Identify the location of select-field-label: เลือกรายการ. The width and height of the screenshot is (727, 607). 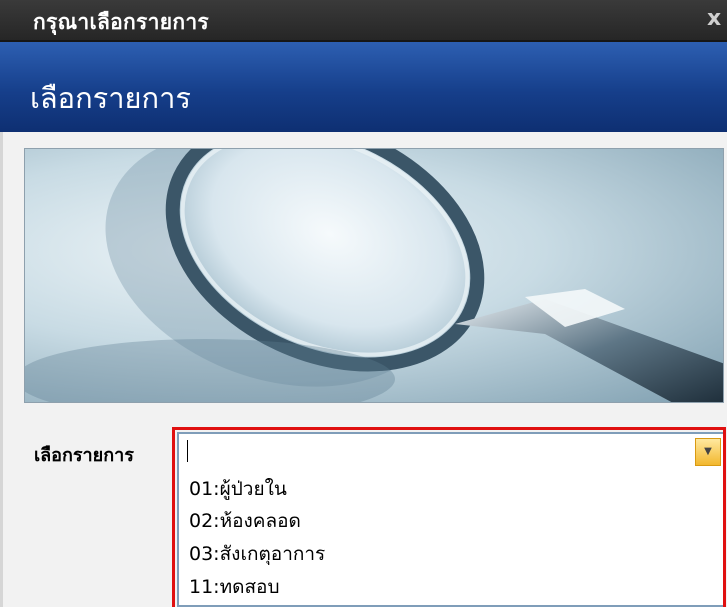
(84, 455).